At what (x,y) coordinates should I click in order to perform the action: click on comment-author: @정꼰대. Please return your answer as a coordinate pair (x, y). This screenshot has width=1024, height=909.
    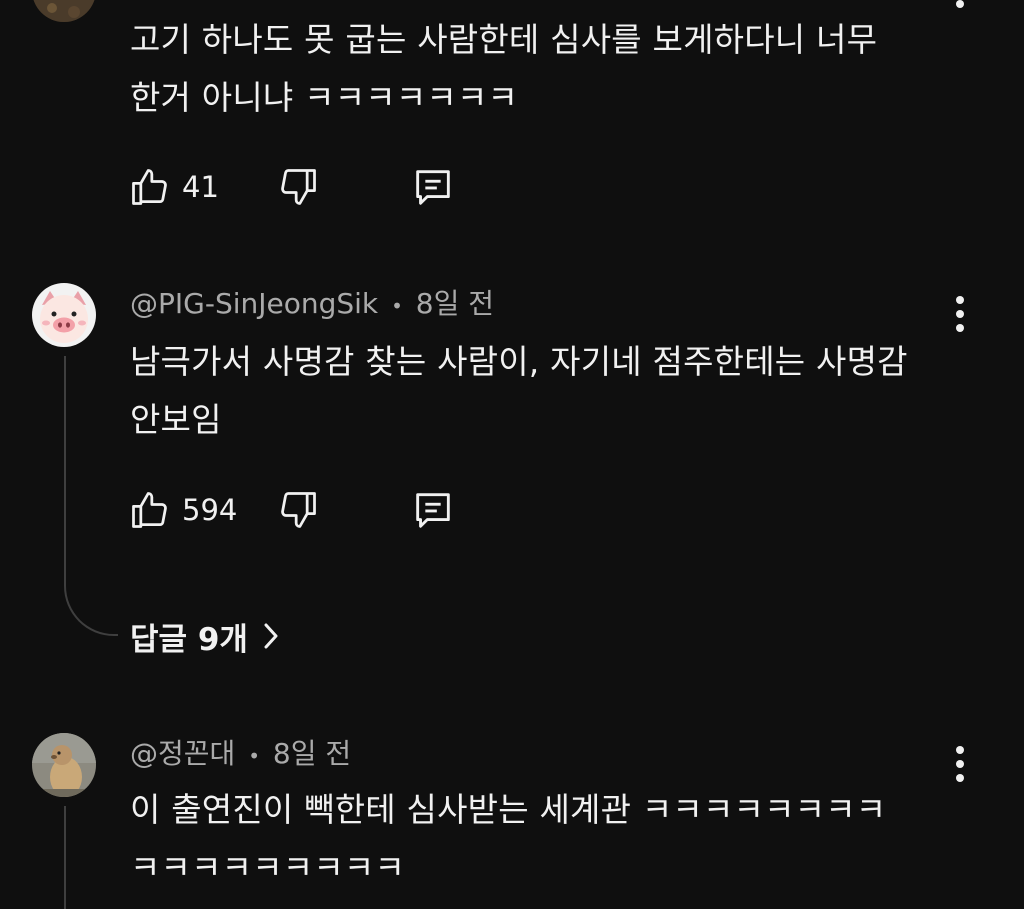
    Looking at the image, I should click on (182, 753).